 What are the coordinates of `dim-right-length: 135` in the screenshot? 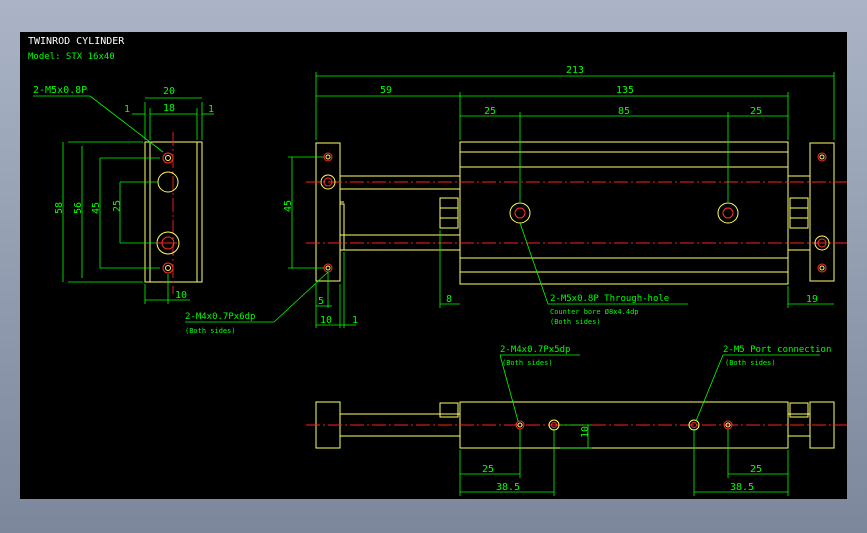 It's located at (625, 90).